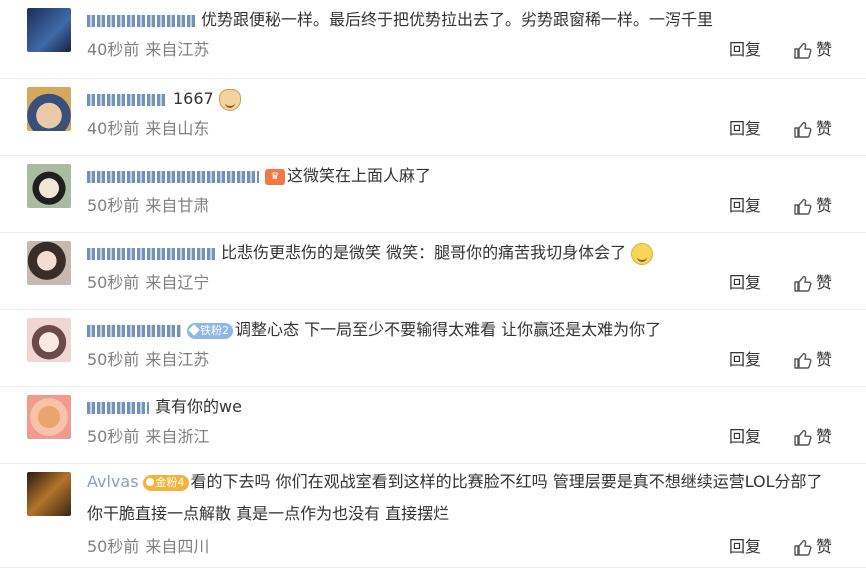 This screenshot has height=568, width=866. I want to click on comment-location: 来自辽宁, so click(177, 282).